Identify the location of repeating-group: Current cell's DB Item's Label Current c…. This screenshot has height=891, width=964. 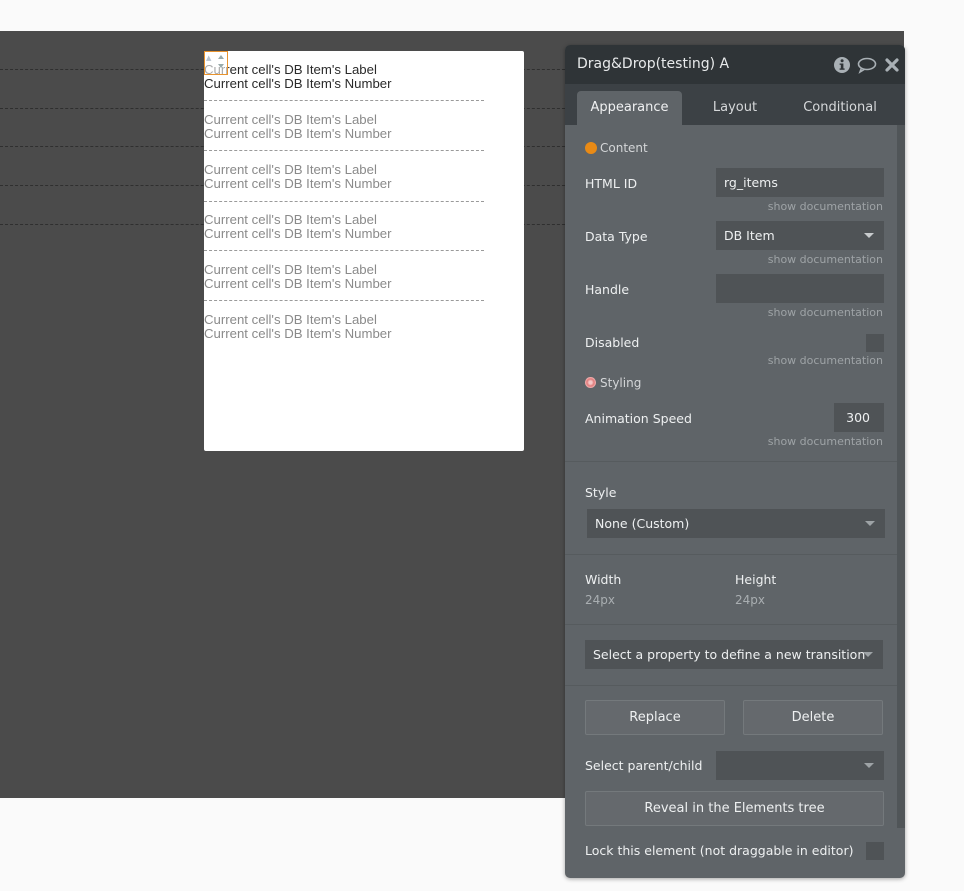
(364, 251).